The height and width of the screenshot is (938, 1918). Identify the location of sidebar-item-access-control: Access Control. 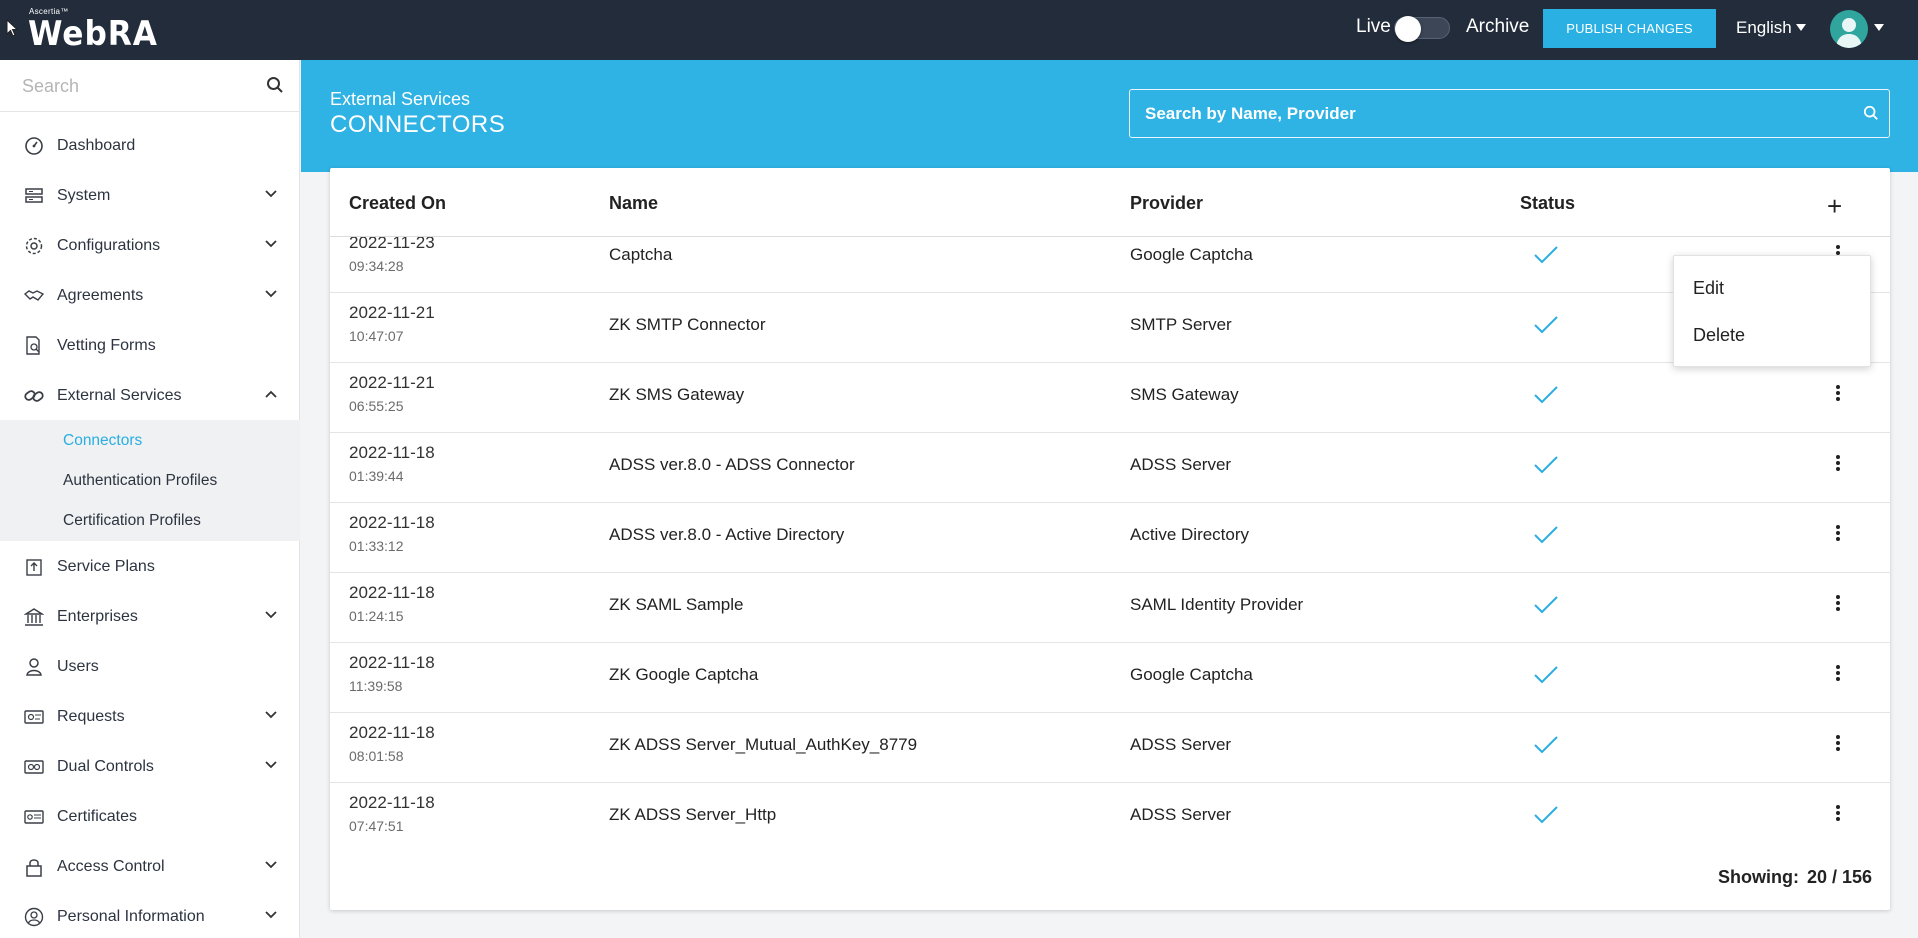
(150, 867).